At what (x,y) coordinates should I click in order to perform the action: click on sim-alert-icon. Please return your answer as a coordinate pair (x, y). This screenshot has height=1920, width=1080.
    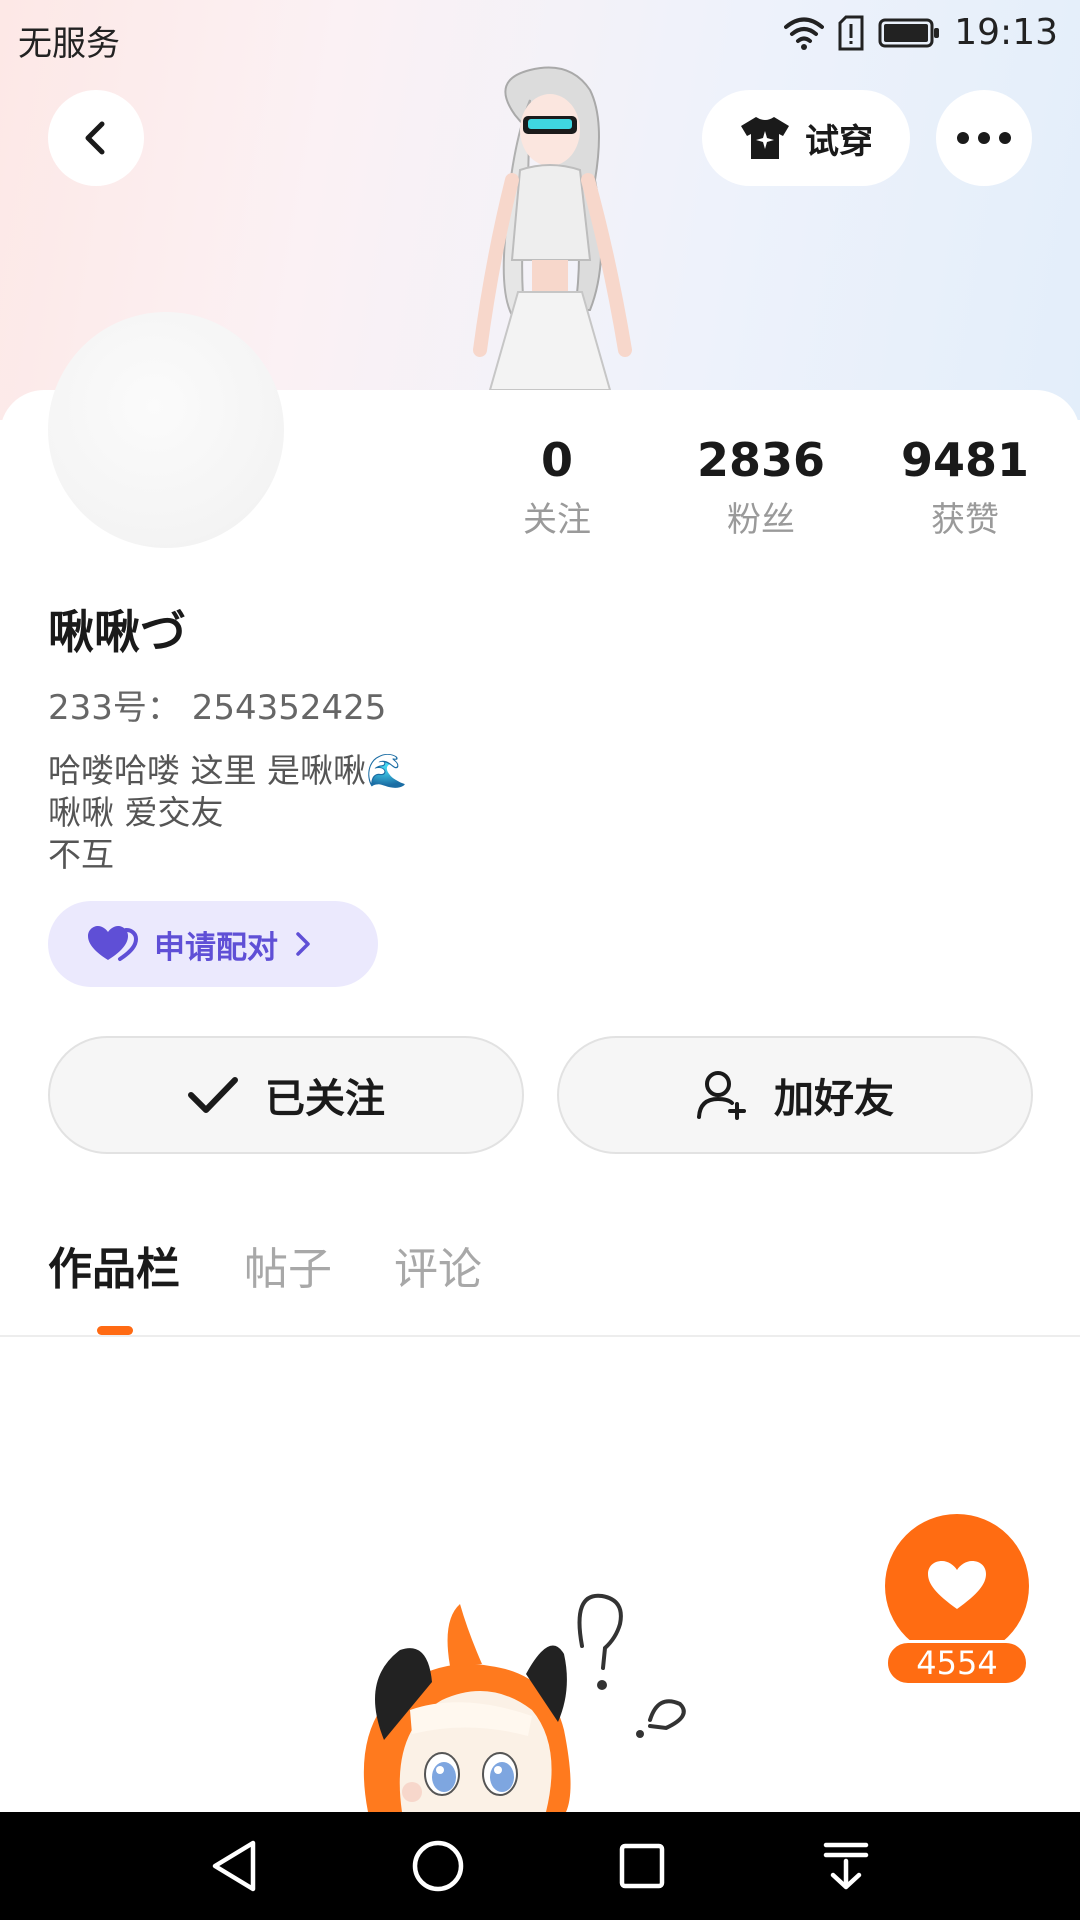
    Looking at the image, I should click on (851, 32).